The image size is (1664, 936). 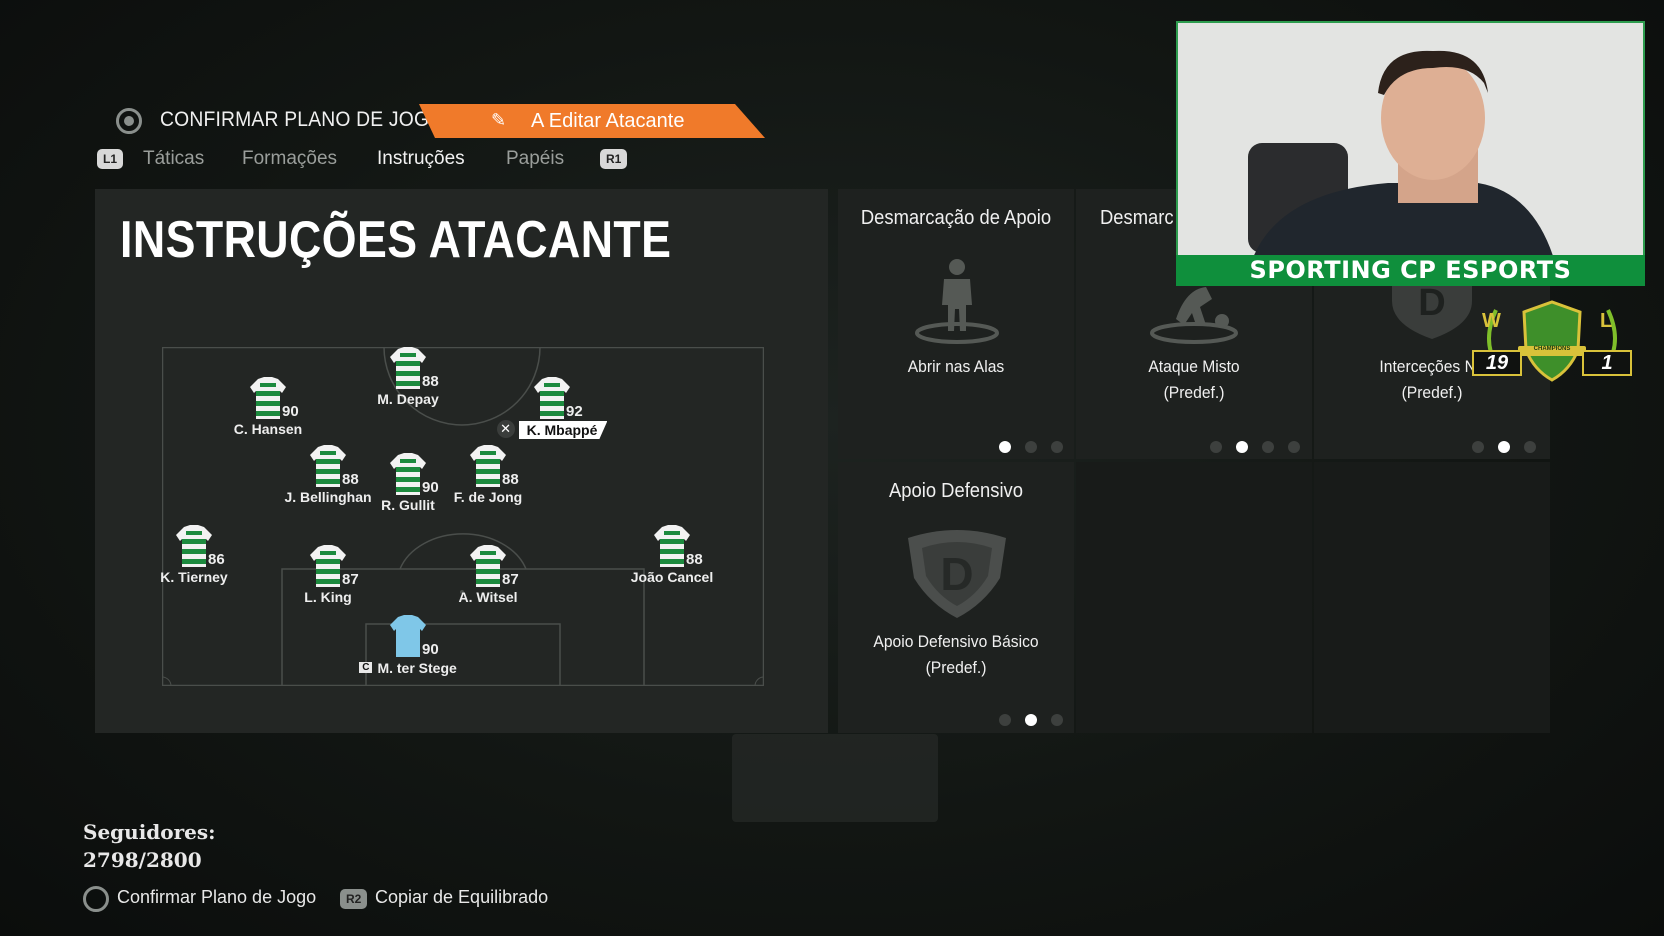 I want to click on player-name: A. Witsel, so click(x=488, y=597).